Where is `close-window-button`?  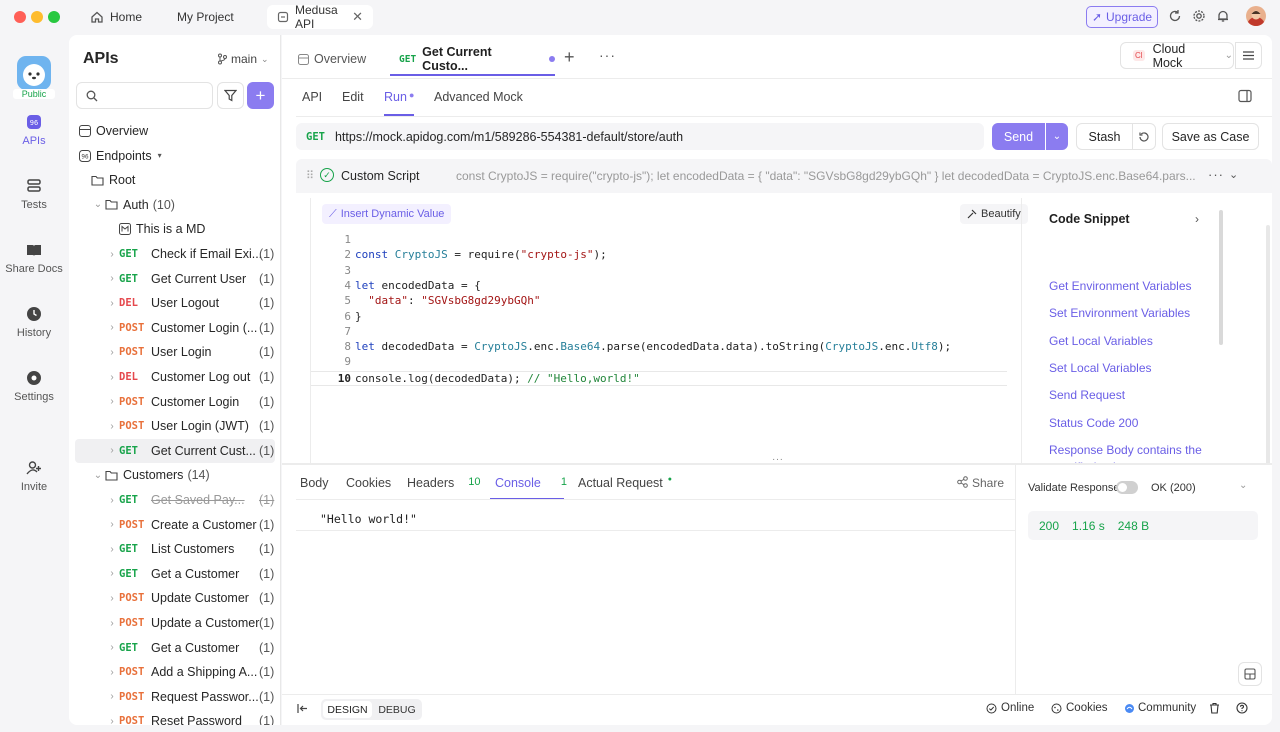 close-window-button is located at coordinates (20, 17).